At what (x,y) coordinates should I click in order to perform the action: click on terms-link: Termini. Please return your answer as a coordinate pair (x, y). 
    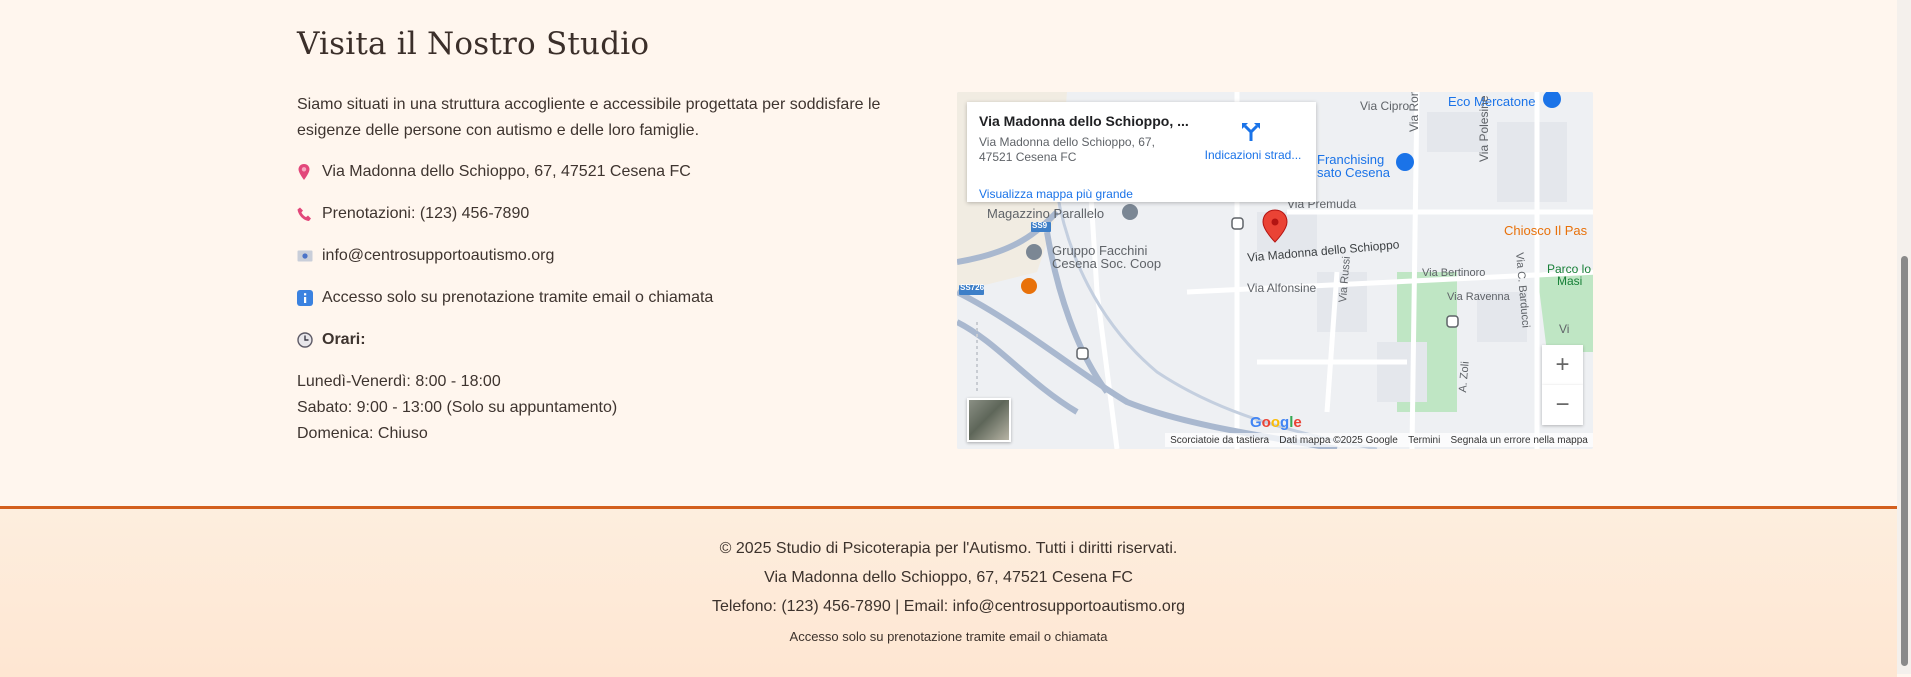
    Looking at the image, I should click on (1424, 440).